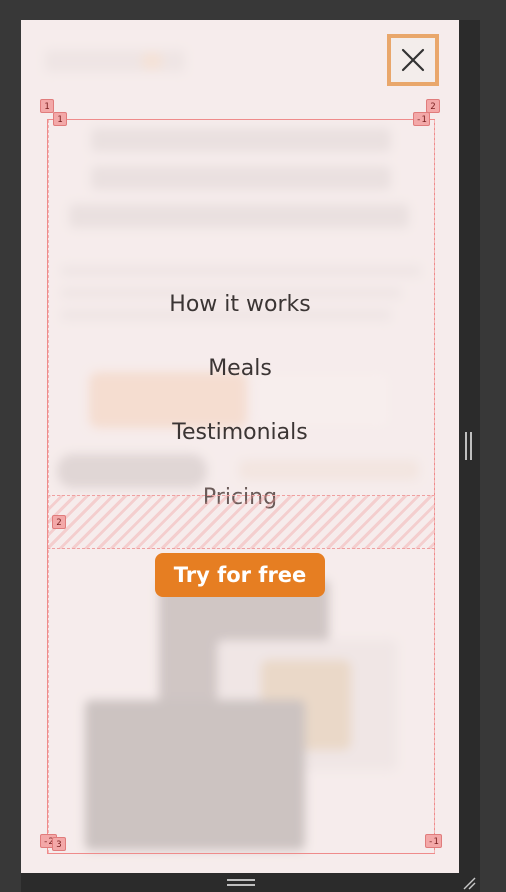 The image size is (506, 892). What do you see at coordinates (59, 844) in the screenshot?
I see `grid-line-number: 3` at bounding box center [59, 844].